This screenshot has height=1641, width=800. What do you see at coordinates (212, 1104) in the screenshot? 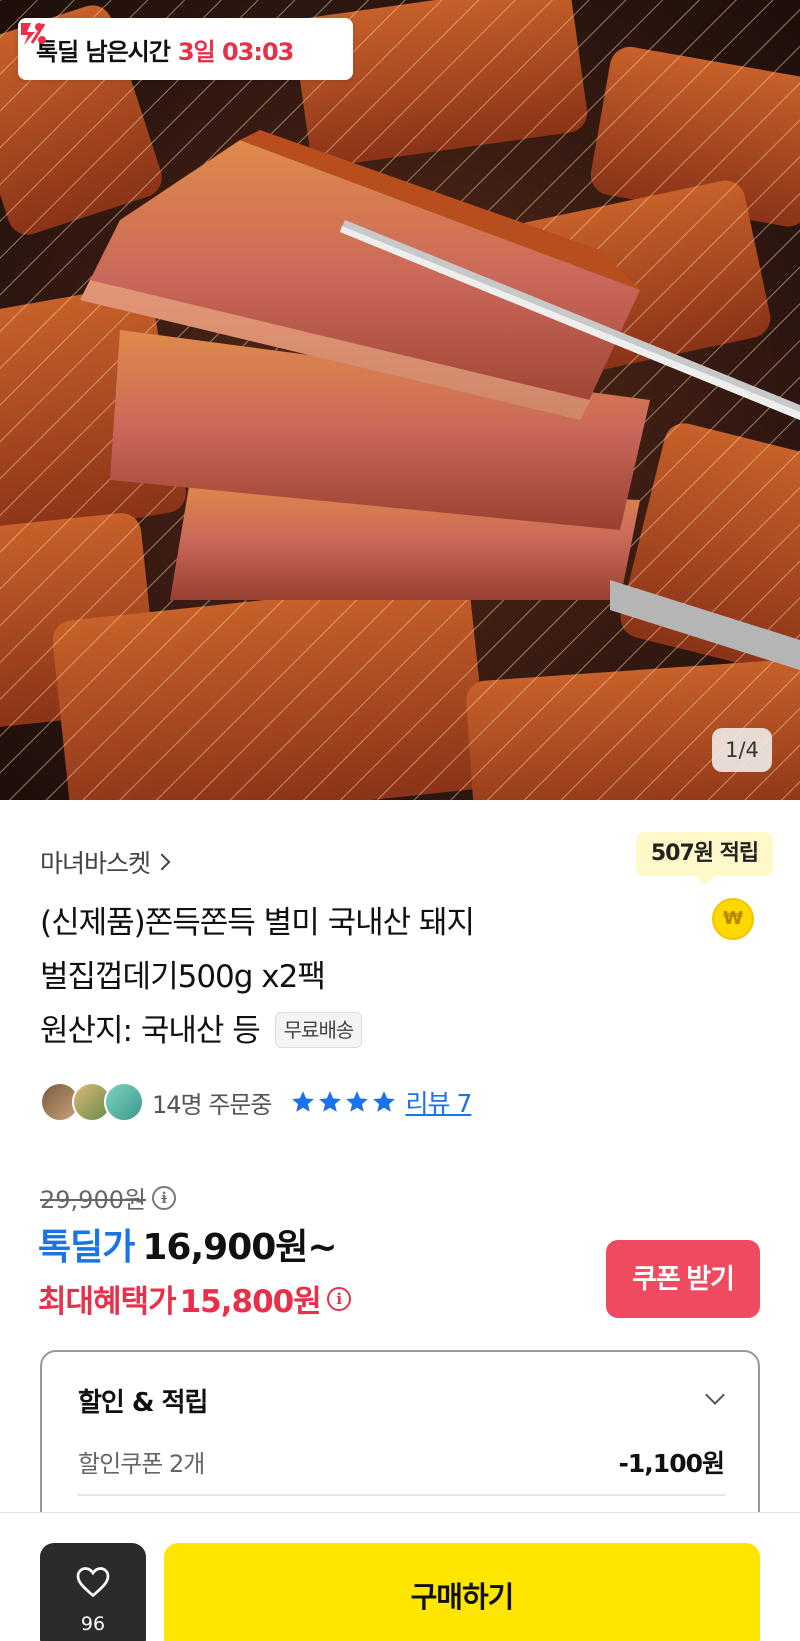
I see `order-count: 14명 주문중` at bounding box center [212, 1104].